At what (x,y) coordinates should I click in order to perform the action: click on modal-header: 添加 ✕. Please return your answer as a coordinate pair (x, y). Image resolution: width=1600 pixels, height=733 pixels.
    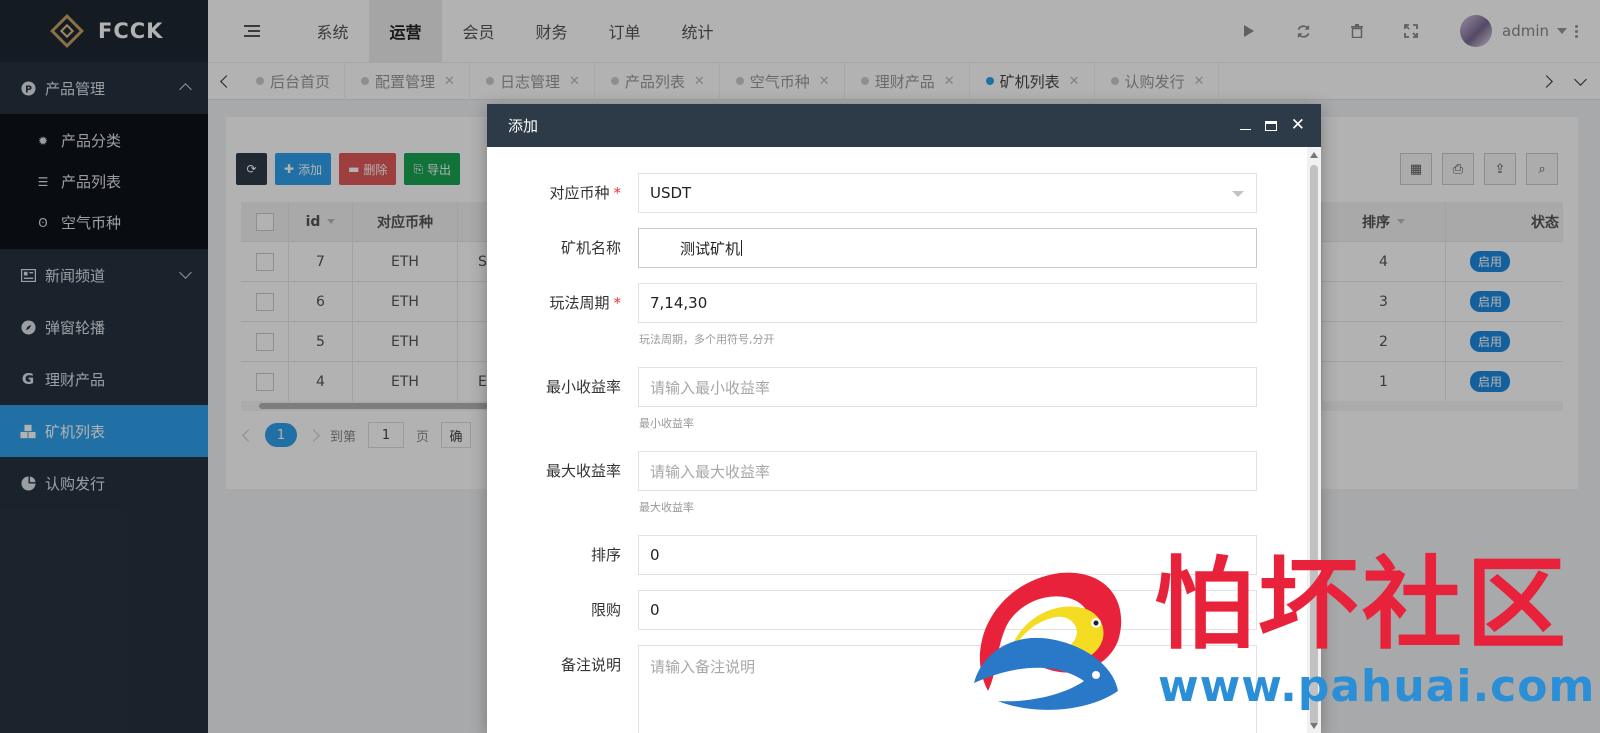
    Looking at the image, I should click on (904, 125).